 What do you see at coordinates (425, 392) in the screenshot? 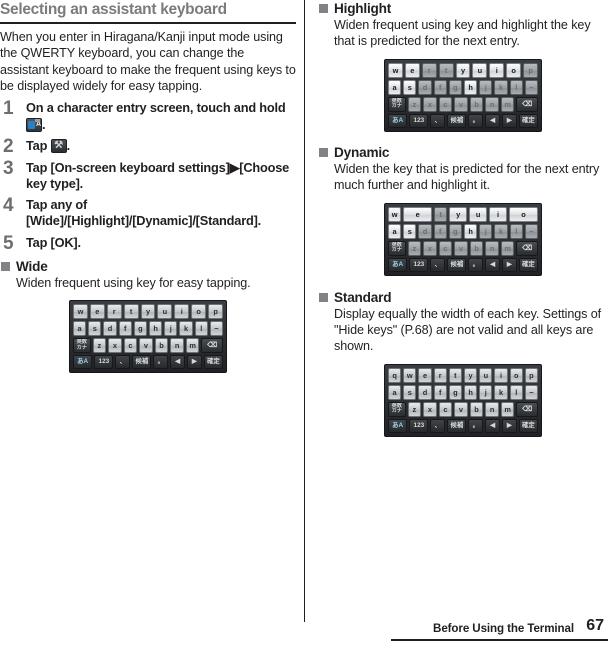
I see `key-d: d` at bounding box center [425, 392].